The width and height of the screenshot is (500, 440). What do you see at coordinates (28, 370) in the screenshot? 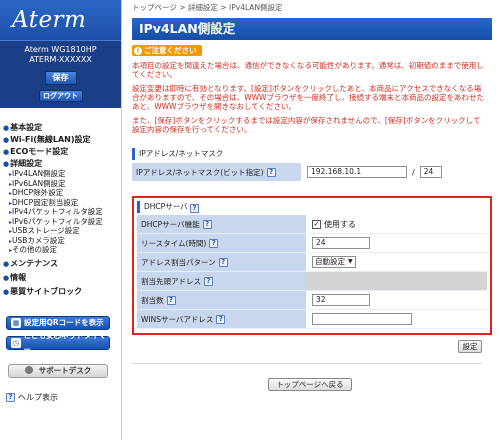
I see `support-icon` at bounding box center [28, 370].